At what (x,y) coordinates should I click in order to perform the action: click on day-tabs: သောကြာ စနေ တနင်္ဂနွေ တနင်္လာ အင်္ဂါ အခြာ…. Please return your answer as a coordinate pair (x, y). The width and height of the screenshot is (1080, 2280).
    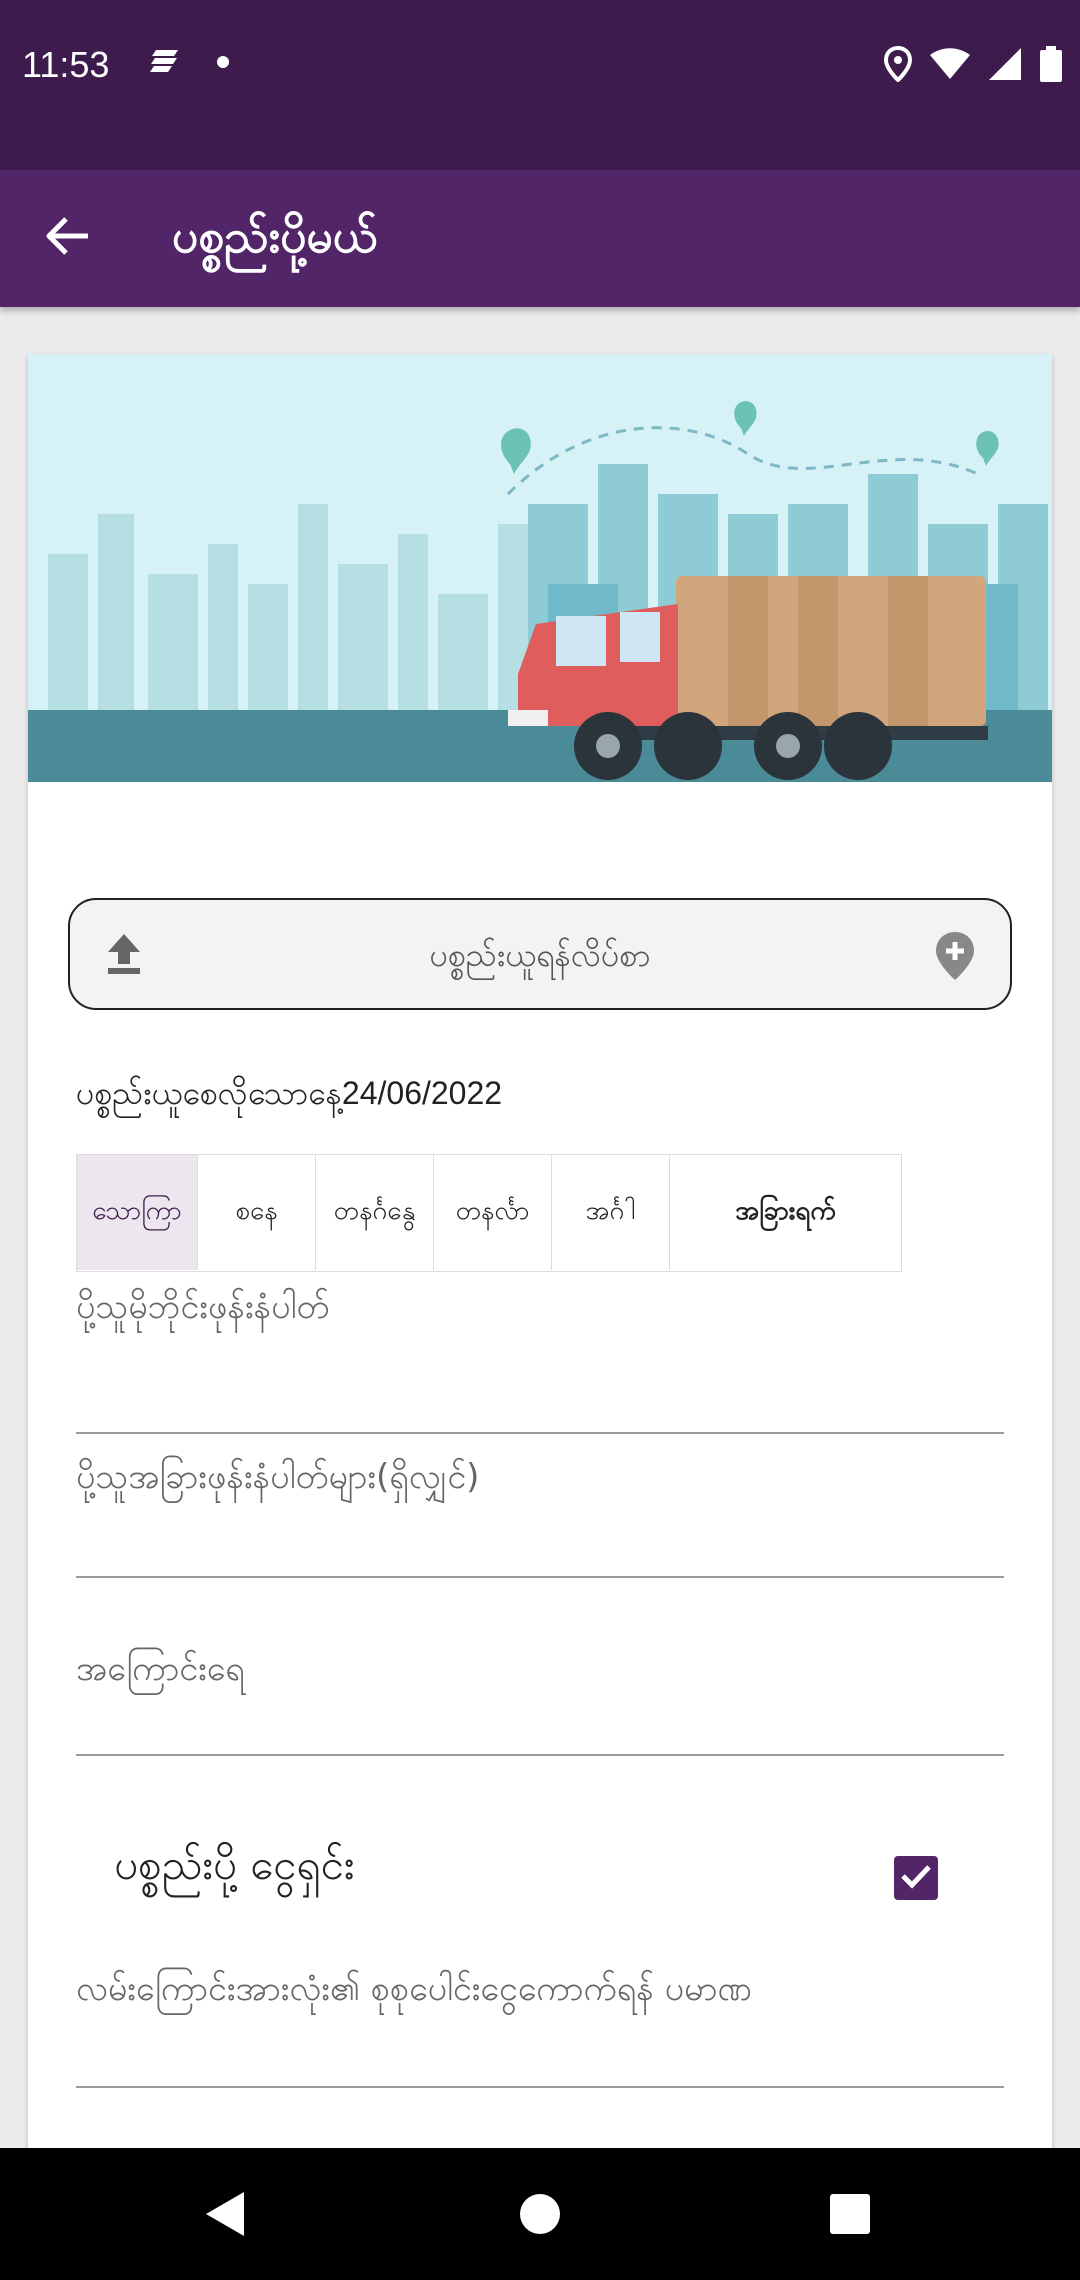
    Looking at the image, I should click on (489, 1213).